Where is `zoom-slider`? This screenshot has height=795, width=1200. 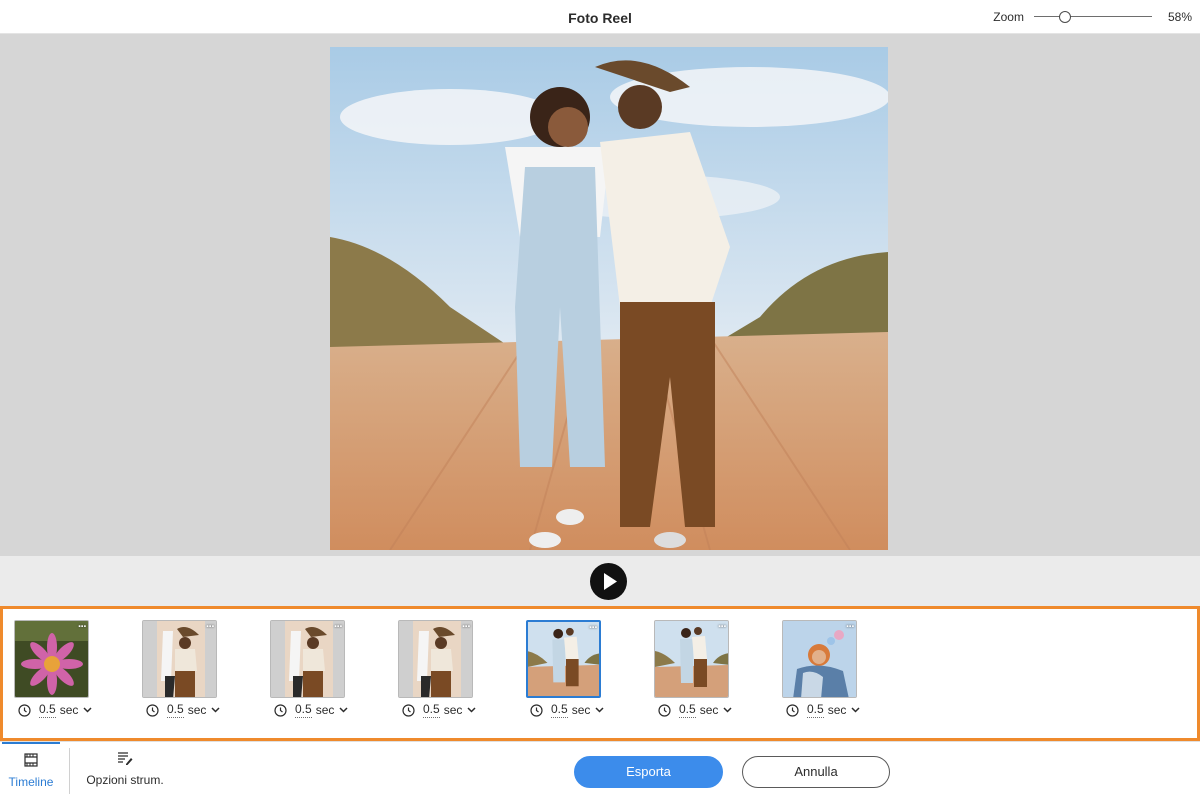 zoom-slider is located at coordinates (1092, 17).